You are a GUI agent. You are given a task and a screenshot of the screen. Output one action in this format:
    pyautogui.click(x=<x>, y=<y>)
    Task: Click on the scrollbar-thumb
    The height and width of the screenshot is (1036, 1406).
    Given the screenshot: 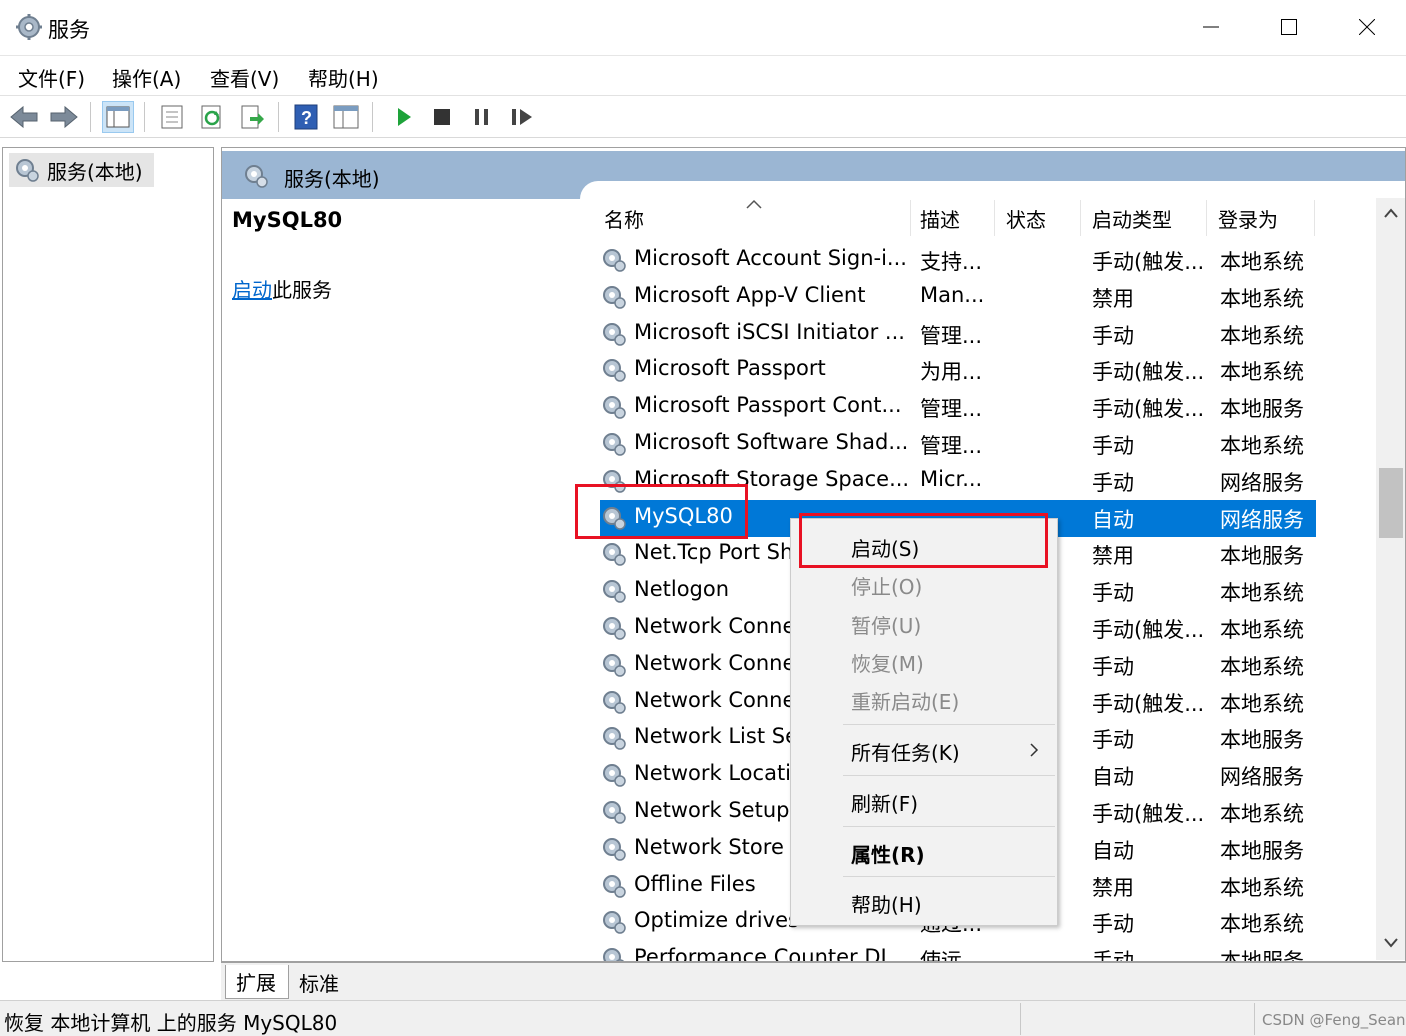 What is the action you would take?
    pyautogui.click(x=1391, y=503)
    